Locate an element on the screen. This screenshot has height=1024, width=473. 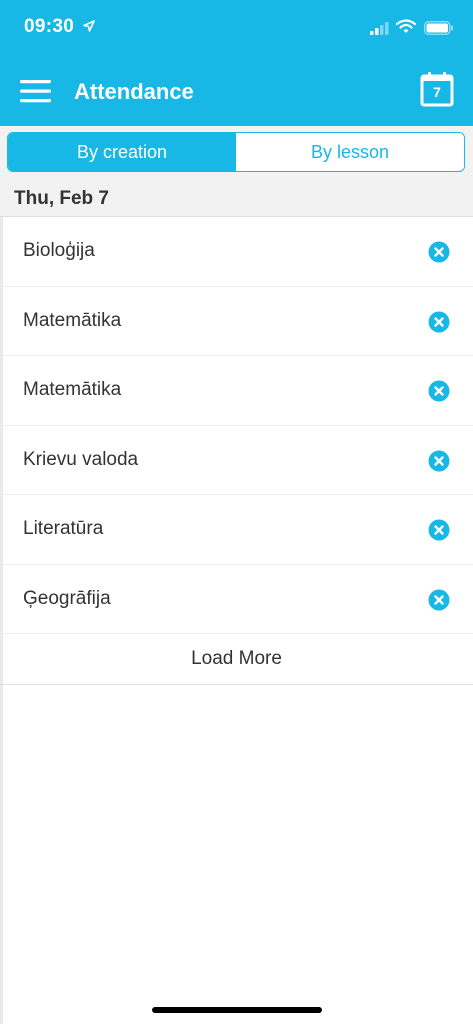
list-item: Ģeogrāfija is located at coordinates (236, 599).